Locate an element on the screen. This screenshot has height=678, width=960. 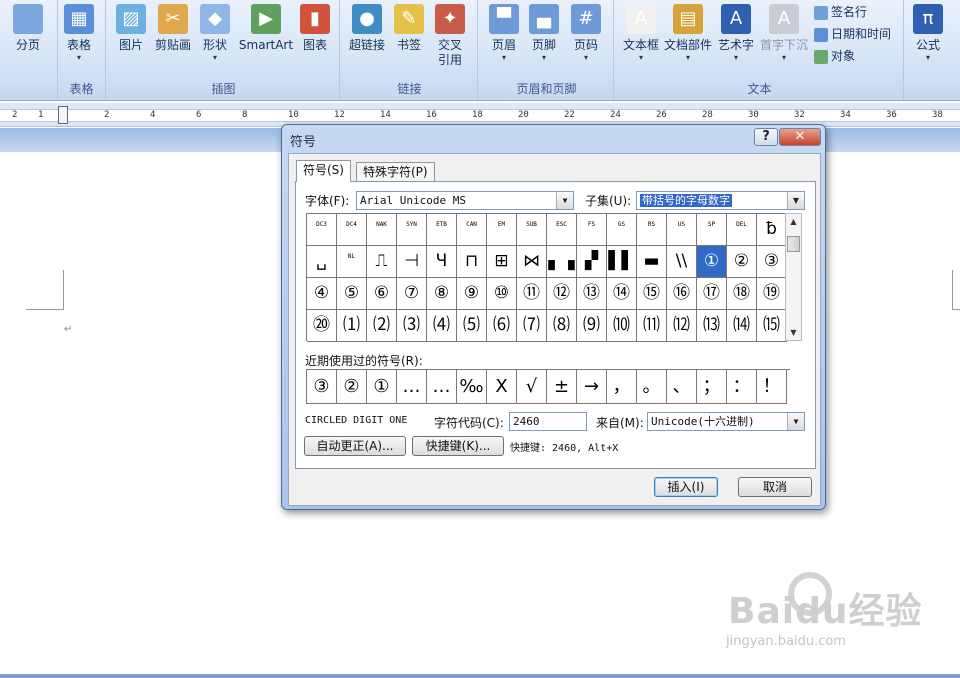
symbol-cell: ① is located at coordinates (712, 262).